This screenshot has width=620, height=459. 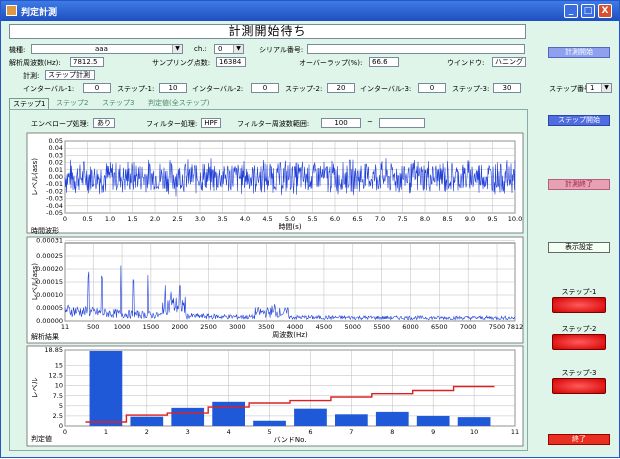 What do you see at coordinates (151, 327) in the screenshot?
I see `x-tick-label: 1500` at bounding box center [151, 327].